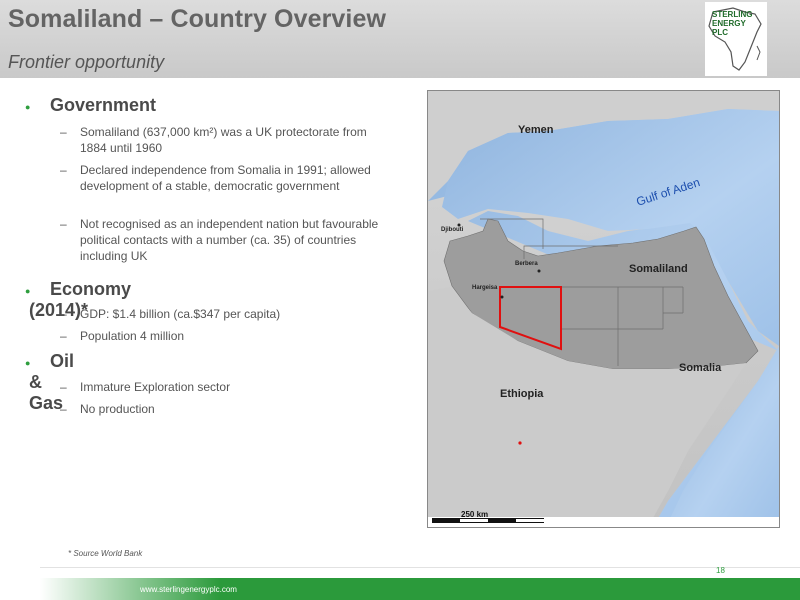  What do you see at coordinates (658, 269) in the screenshot?
I see `map-label-somaliland: Somaliland` at bounding box center [658, 269].